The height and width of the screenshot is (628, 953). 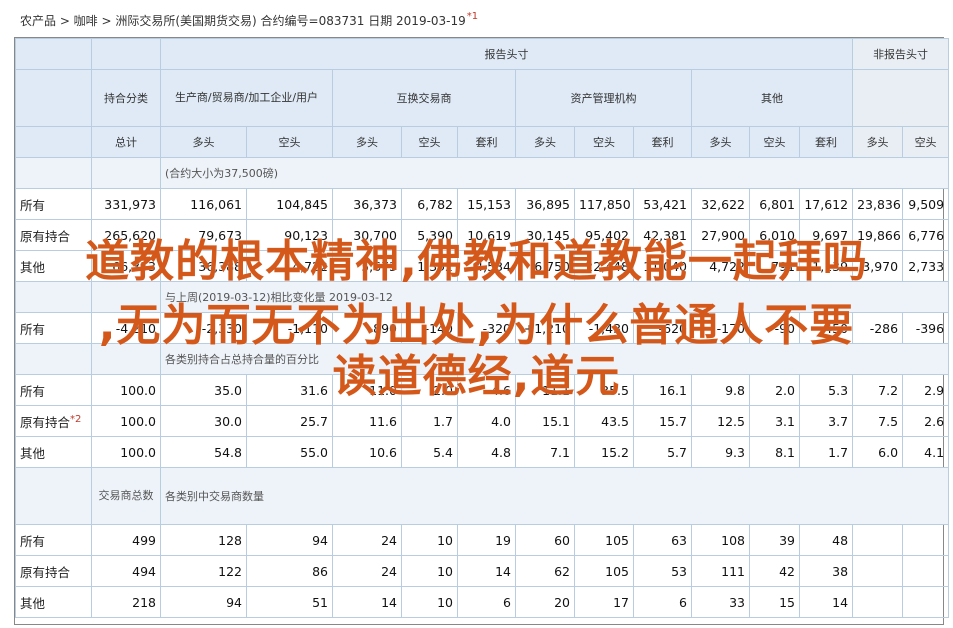 What do you see at coordinates (367, 421) in the screenshot?
I see `table-cell: 11.6` at bounding box center [367, 421].